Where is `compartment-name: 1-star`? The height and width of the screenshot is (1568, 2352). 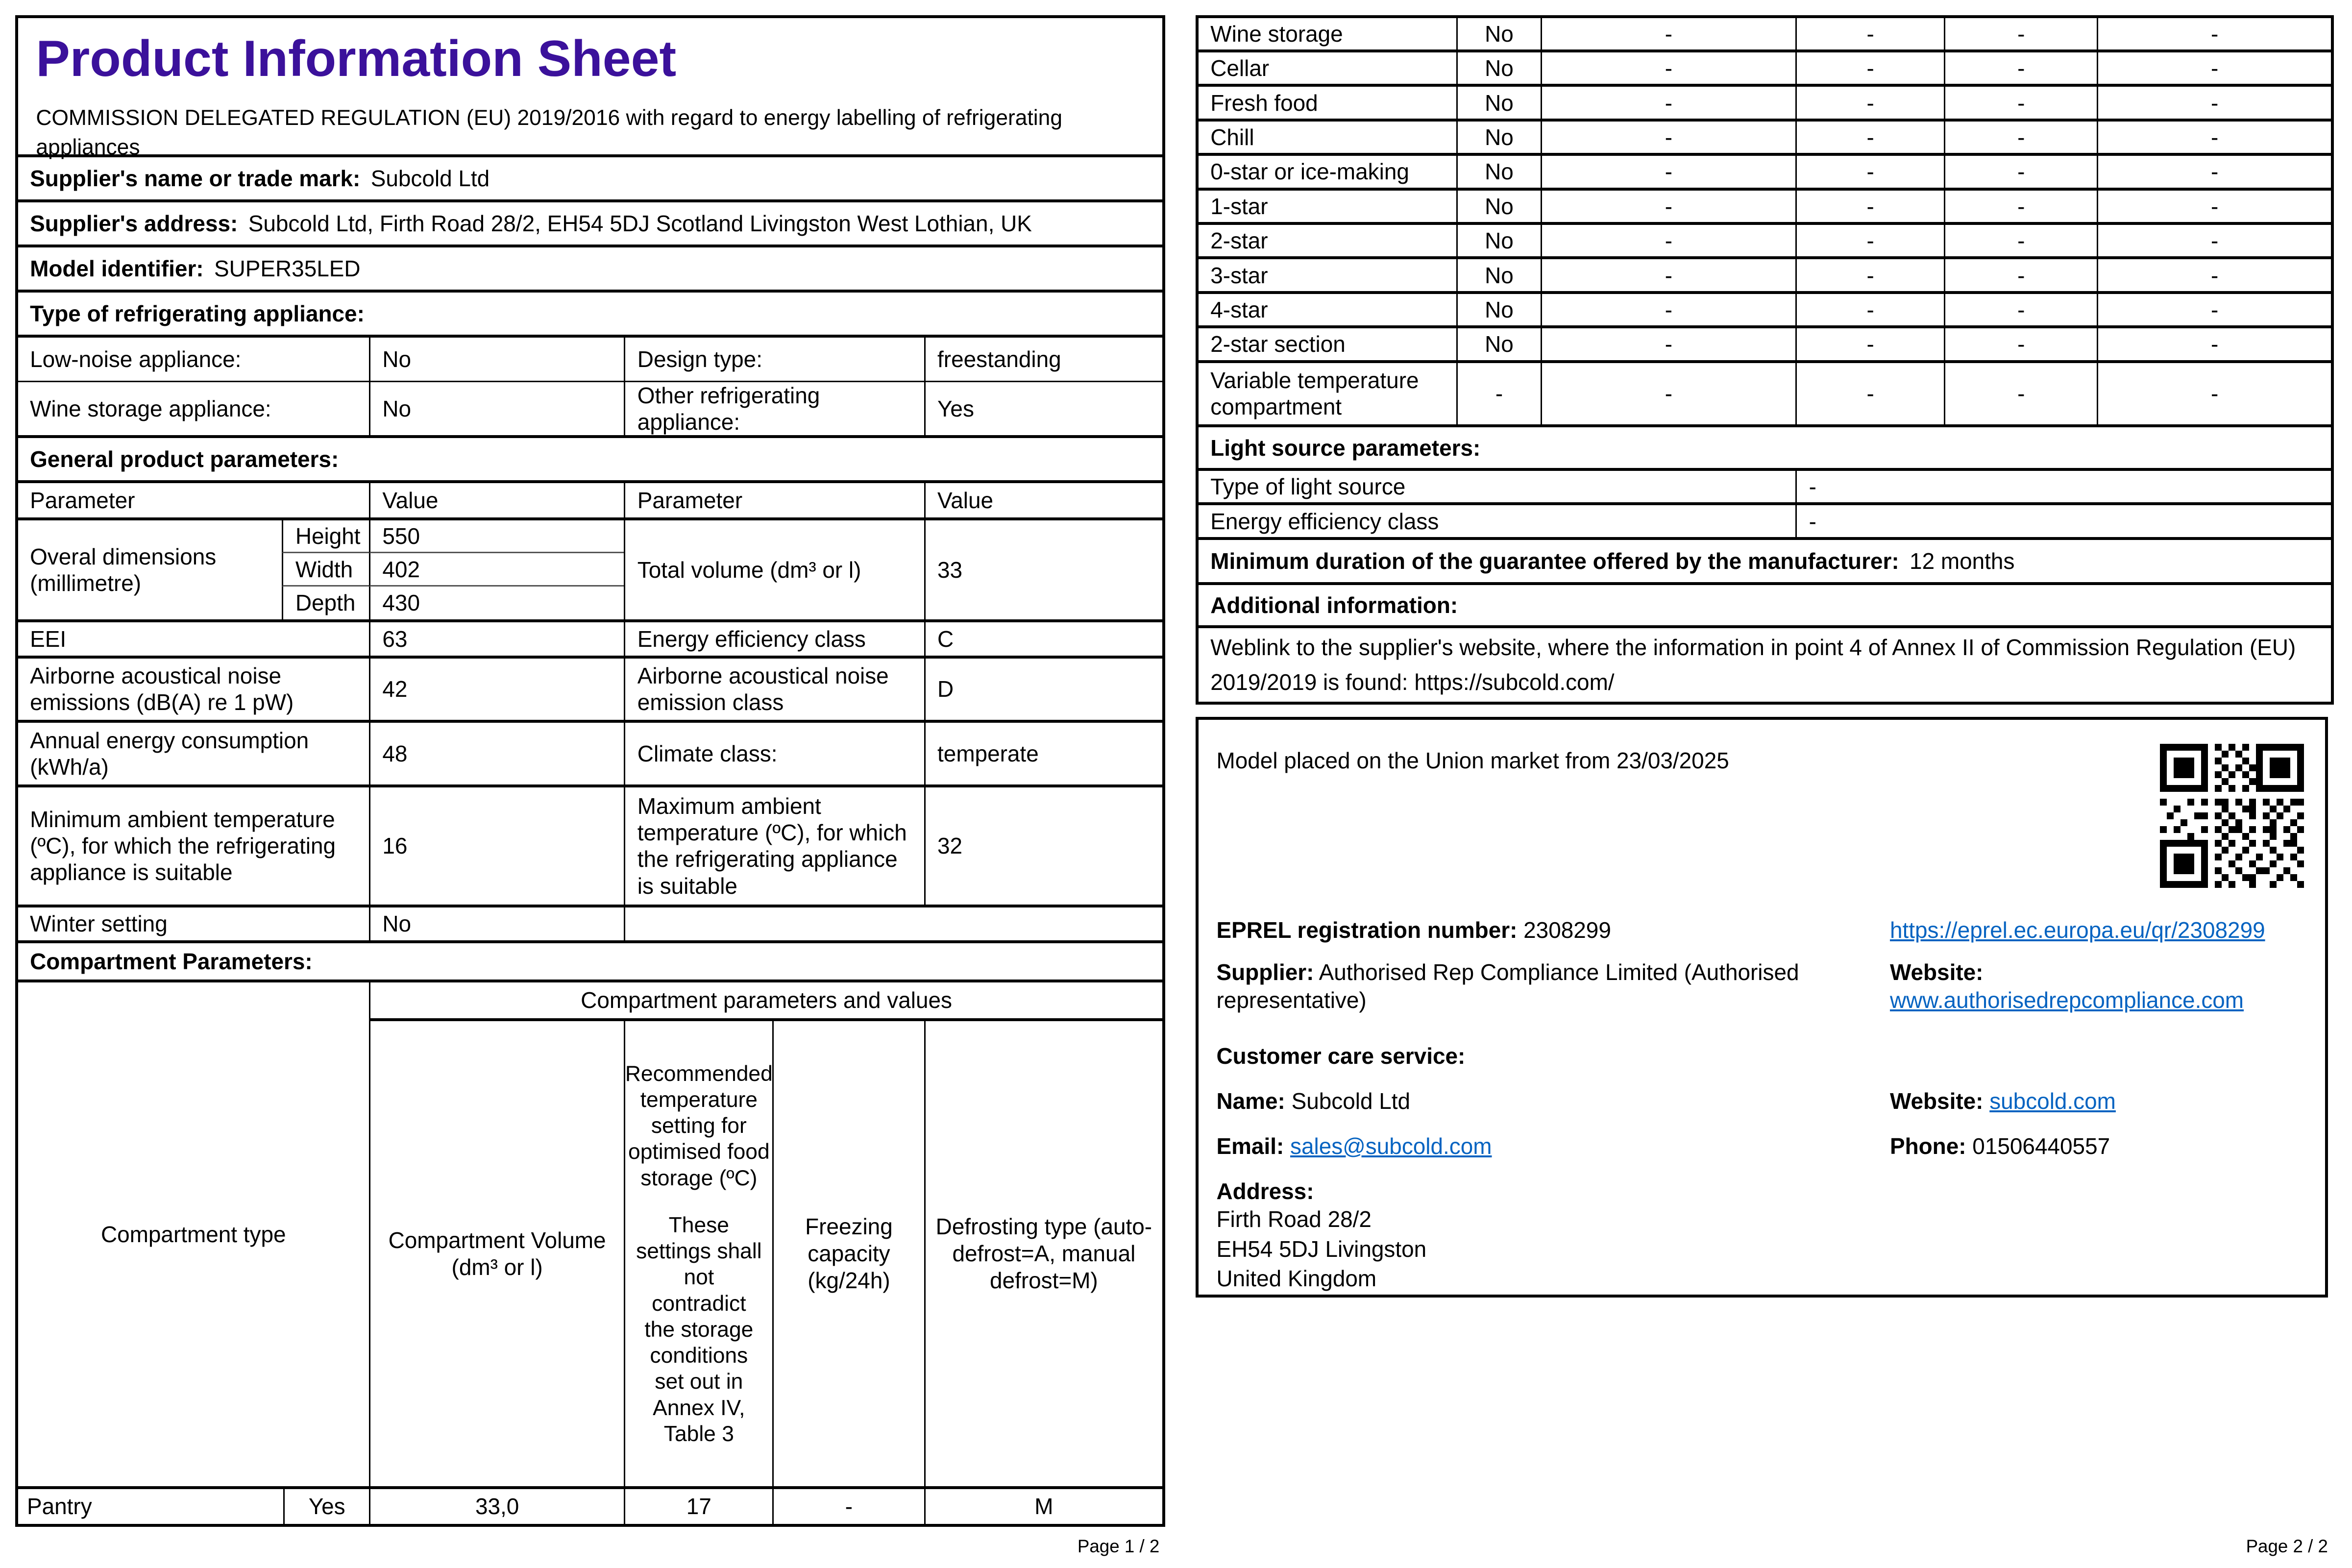 compartment-name: 1-star is located at coordinates (1239, 206).